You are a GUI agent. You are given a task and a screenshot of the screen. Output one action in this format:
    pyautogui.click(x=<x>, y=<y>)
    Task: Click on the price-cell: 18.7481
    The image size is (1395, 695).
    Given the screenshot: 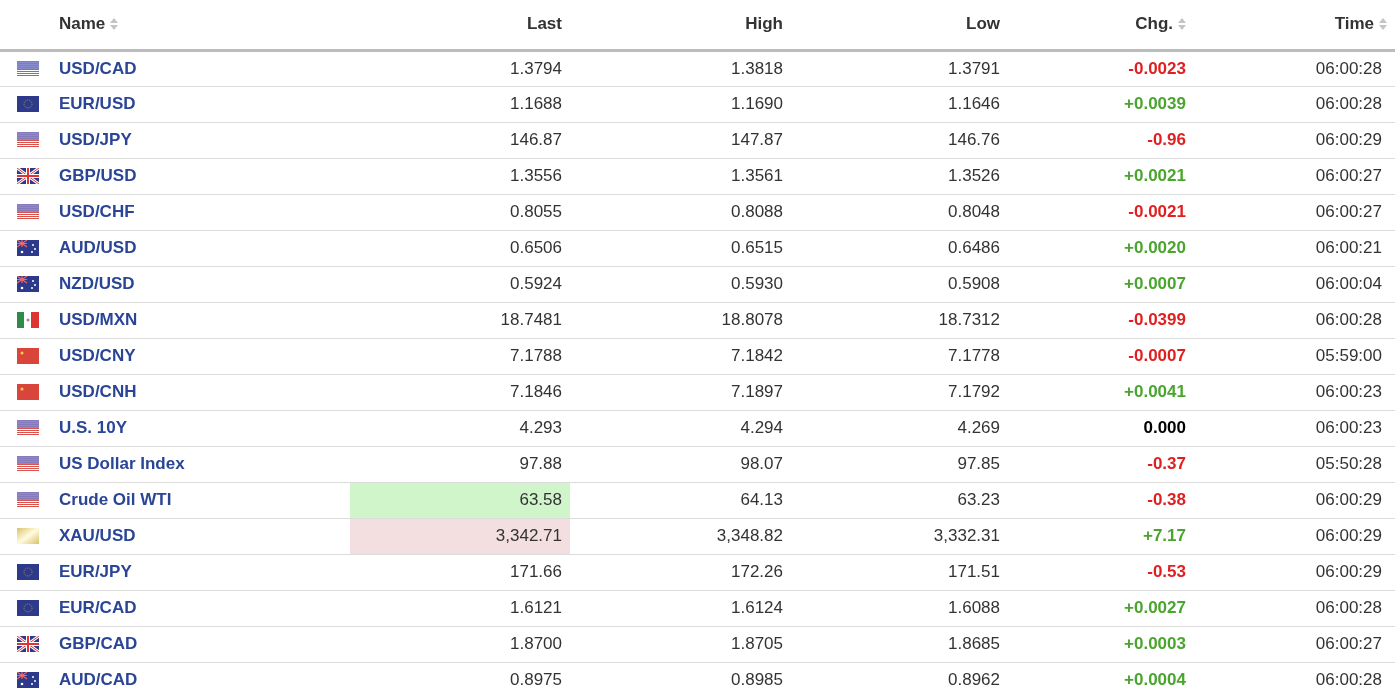 What is the action you would take?
    pyautogui.click(x=460, y=320)
    